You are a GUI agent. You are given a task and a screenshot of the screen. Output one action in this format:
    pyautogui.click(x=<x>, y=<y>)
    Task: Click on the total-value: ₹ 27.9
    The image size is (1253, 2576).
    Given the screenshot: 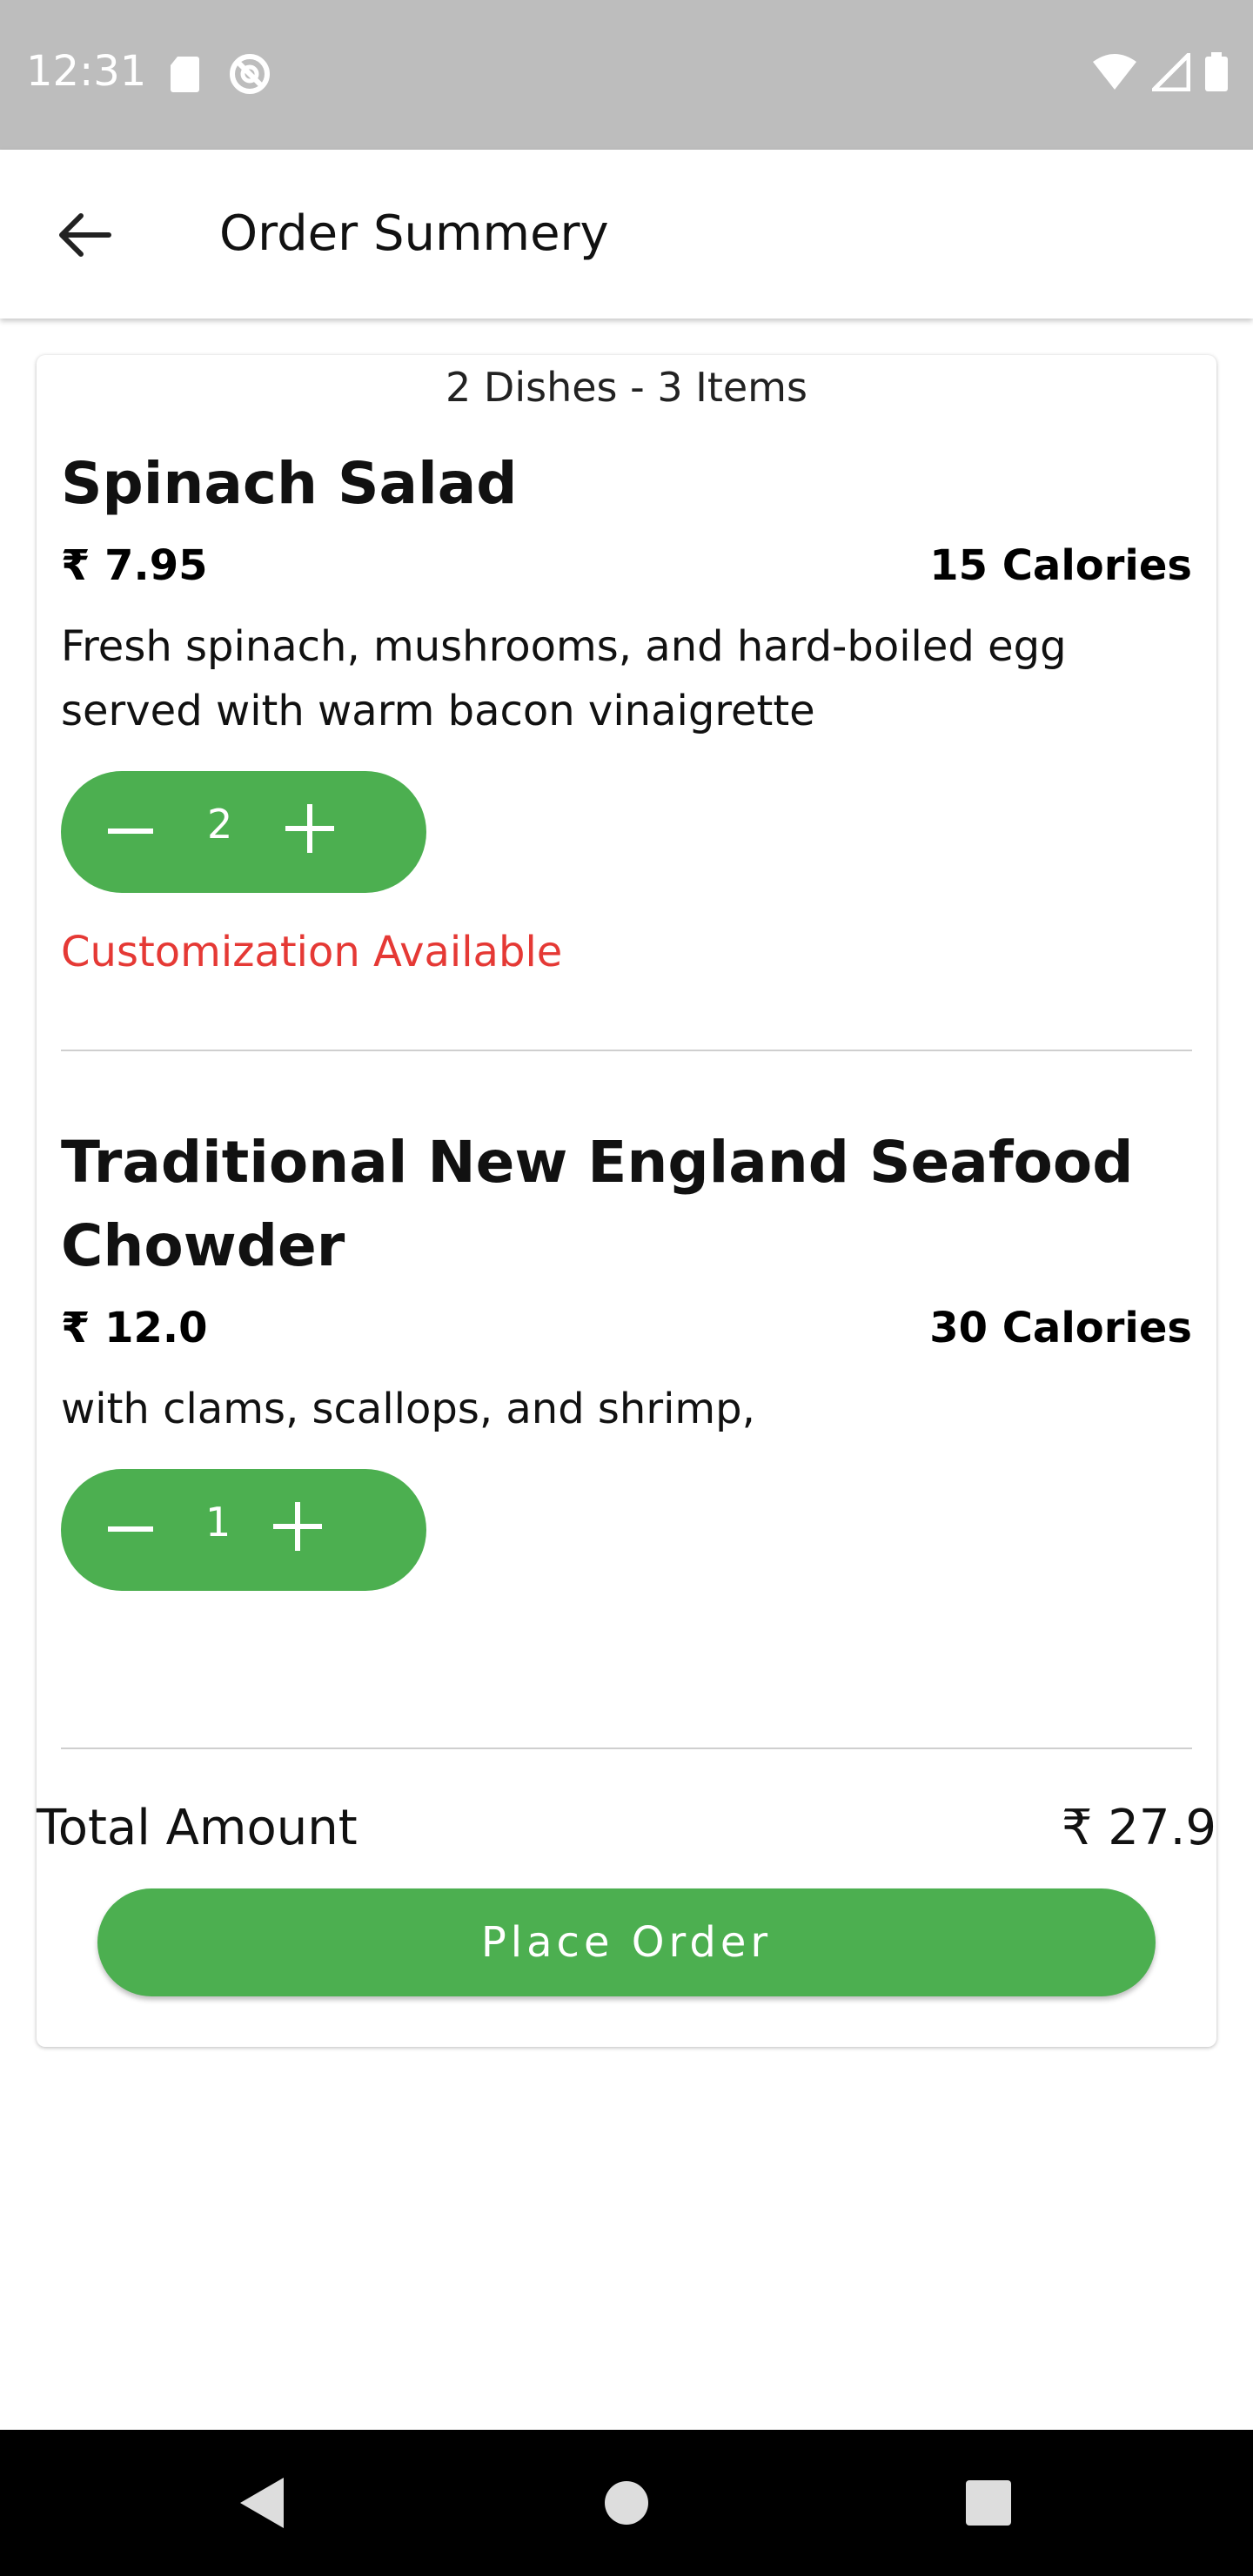 What is the action you would take?
    pyautogui.click(x=1138, y=1828)
    